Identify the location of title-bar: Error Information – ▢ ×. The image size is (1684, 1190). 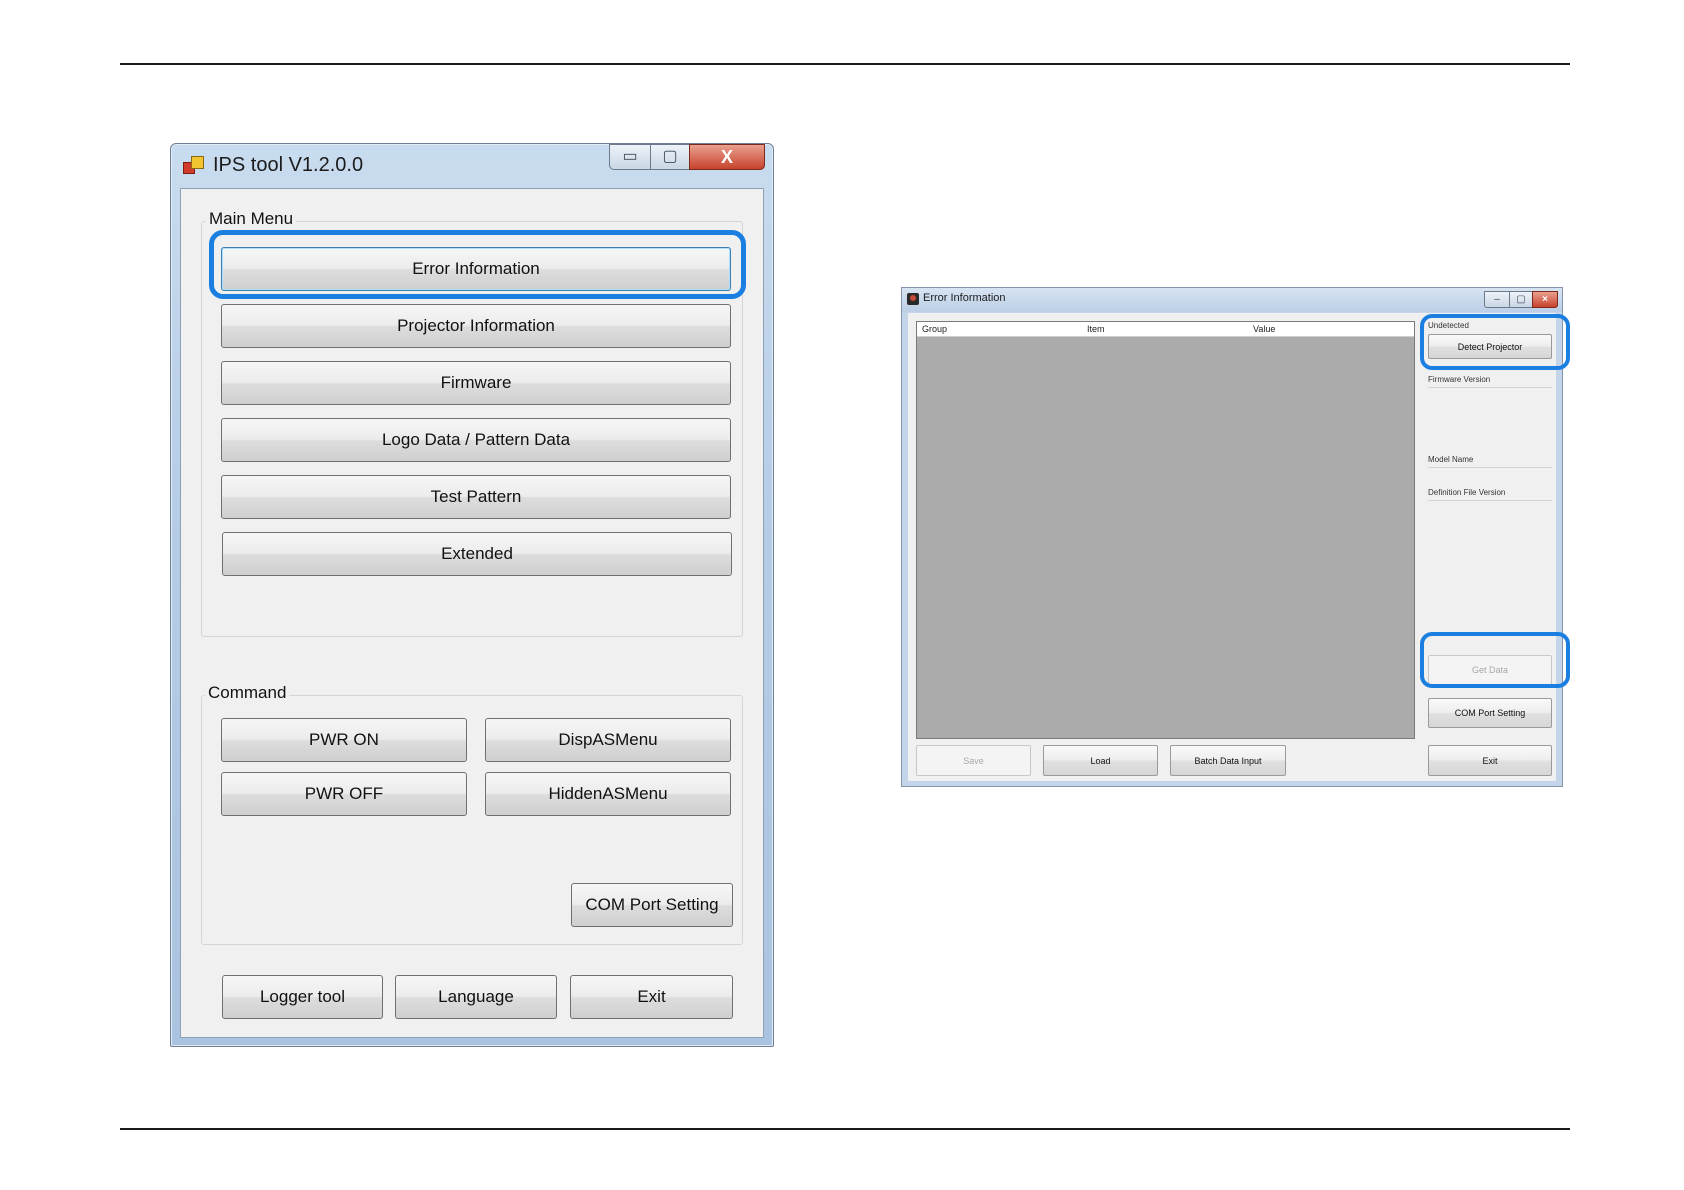
(1232, 300).